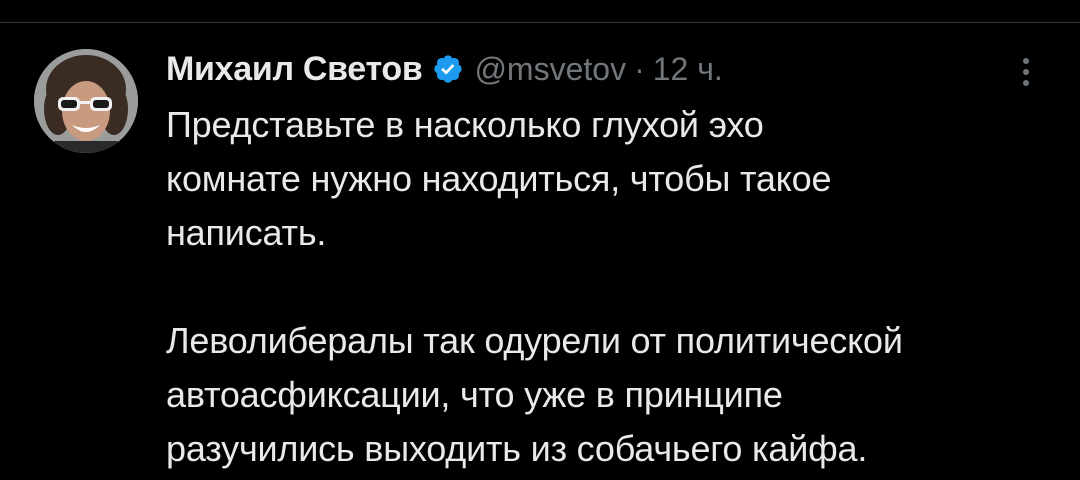 This screenshot has width=1080, height=480. What do you see at coordinates (294, 69) in the screenshot?
I see `author-display-name: Михаил Светов` at bounding box center [294, 69].